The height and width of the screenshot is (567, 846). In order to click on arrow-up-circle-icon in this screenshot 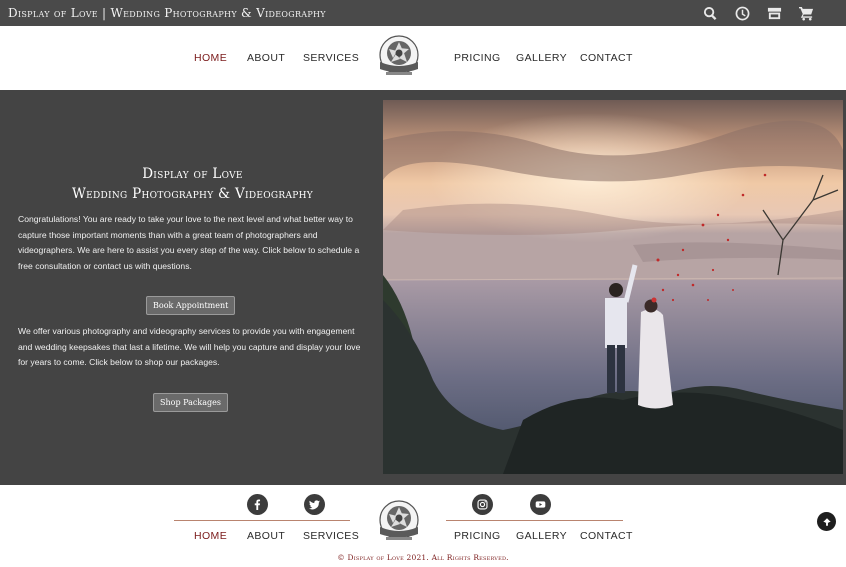, I will do `click(826, 521)`.